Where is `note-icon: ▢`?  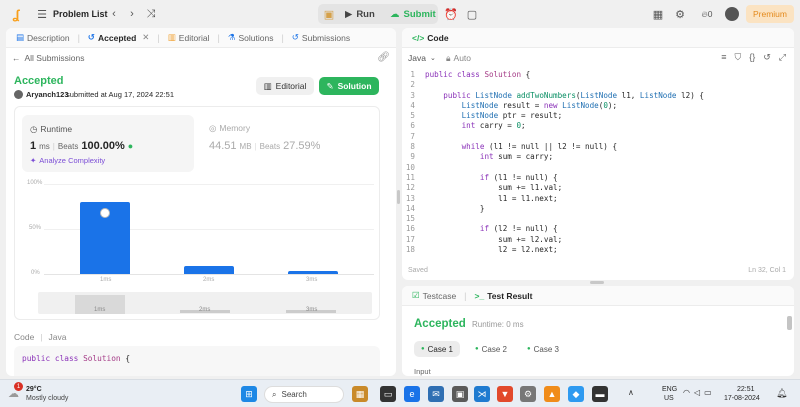 note-icon: ▢ is located at coordinates (472, 14).